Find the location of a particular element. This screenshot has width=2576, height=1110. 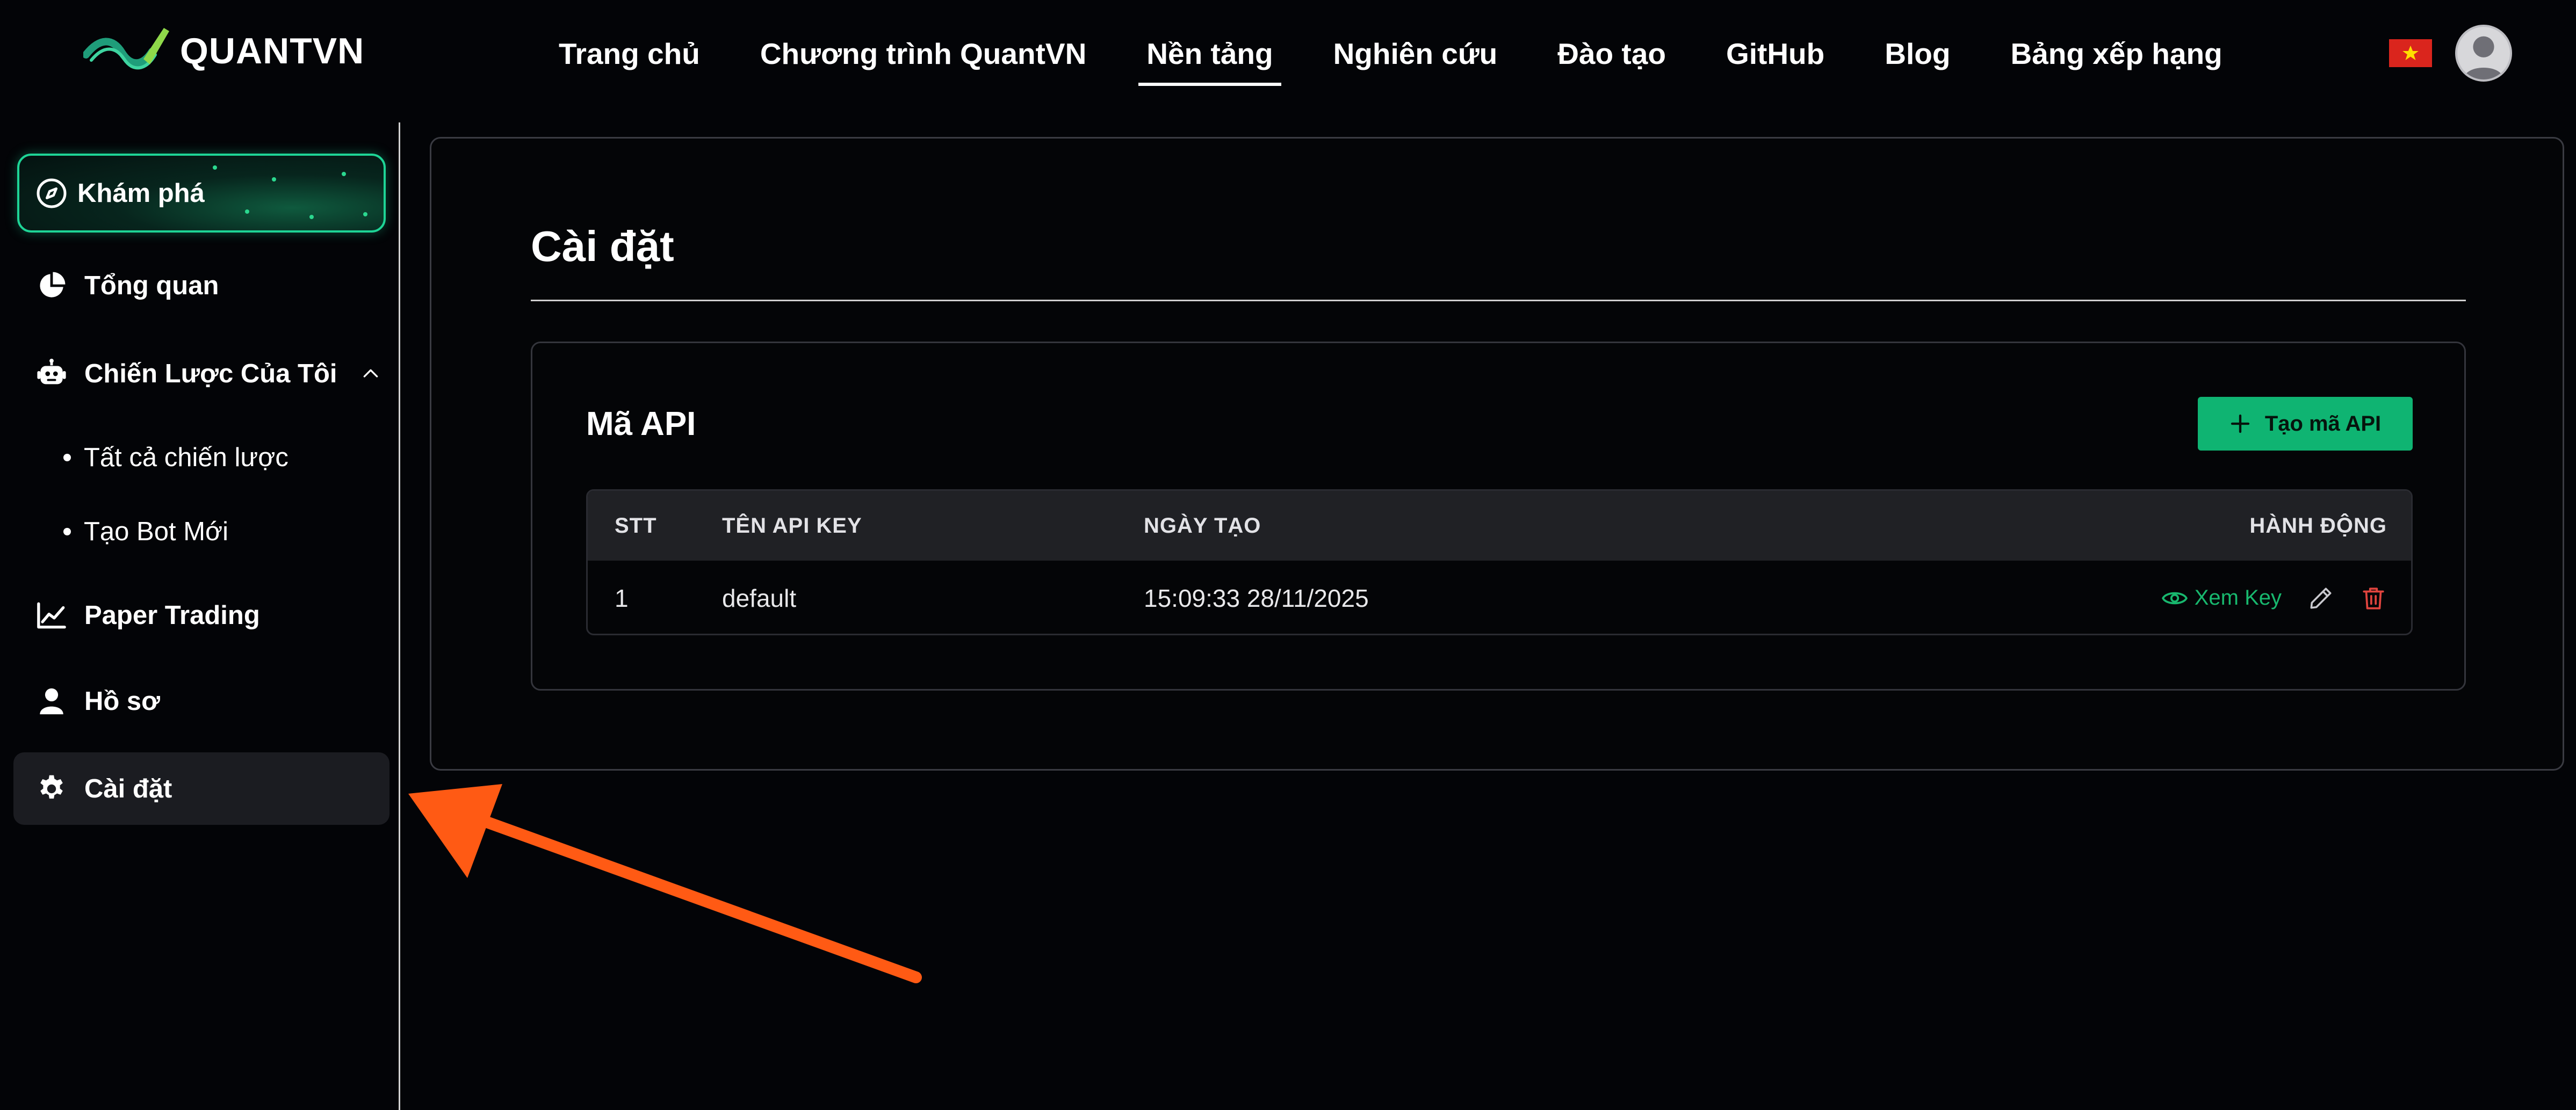

cell-api-key-name: default is located at coordinates (760, 598).